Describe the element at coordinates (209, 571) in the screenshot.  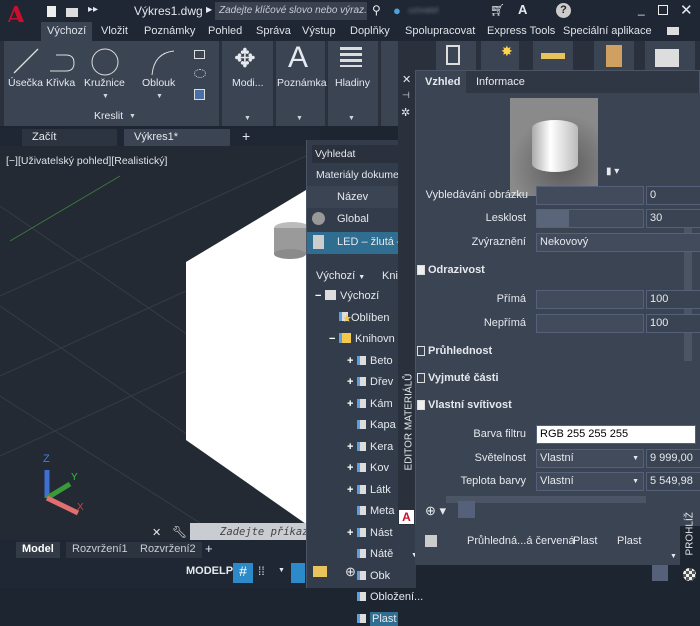
I see `model-space-button: MODELP` at that location.